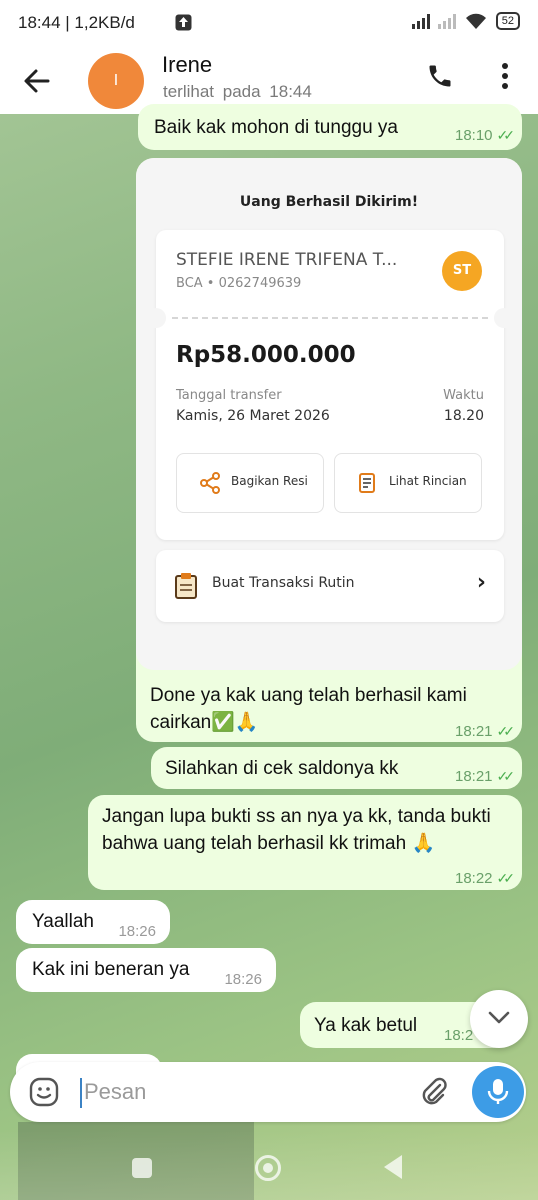 The height and width of the screenshot is (1200, 538). Describe the element at coordinates (253, 416) in the screenshot. I see `date-value: Kamis, 26 Maret 2026` at that location.